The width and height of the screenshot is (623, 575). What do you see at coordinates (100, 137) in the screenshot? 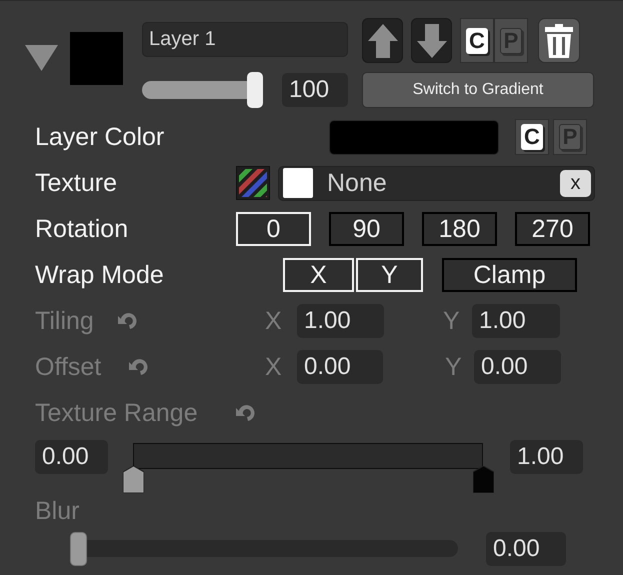
I see `layer-color-label: Layer Color` at bounding box center [100, 137].